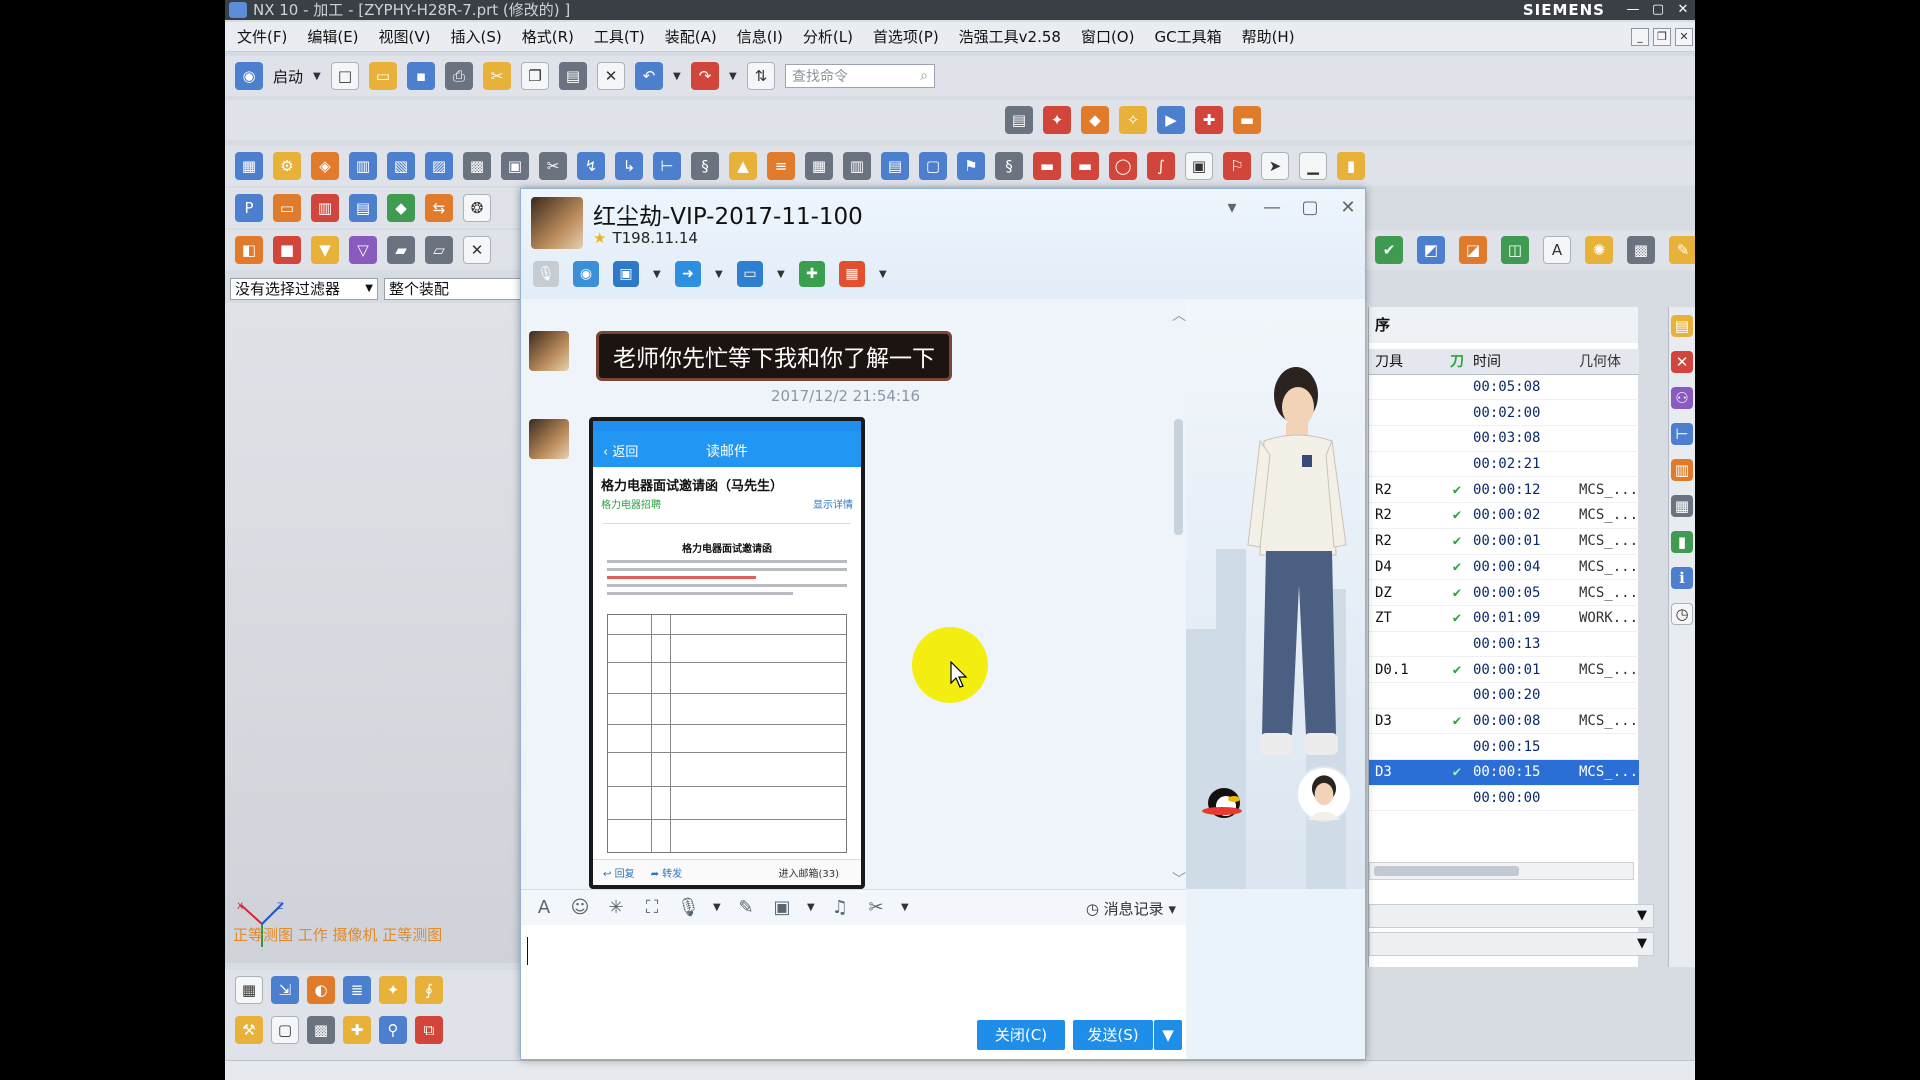  Describe the element at coordinates (1511, 916) in the screenshot. I see `details-dropdown: ▼` at that location.